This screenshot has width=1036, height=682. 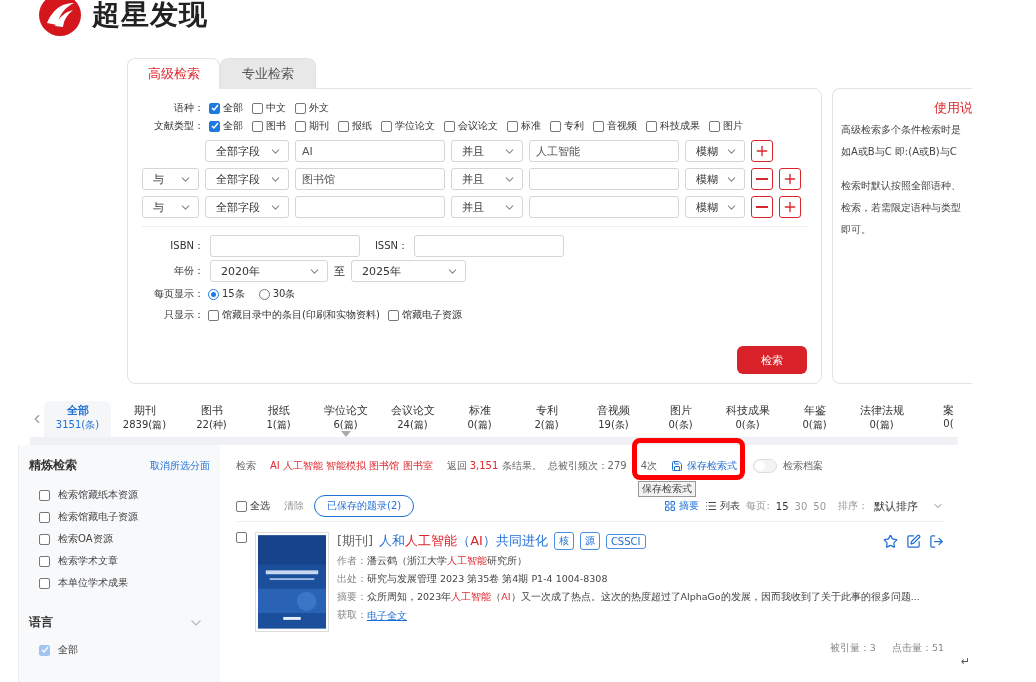 I want to click on click-count: 点击量：51, so click(x=917, y=648).